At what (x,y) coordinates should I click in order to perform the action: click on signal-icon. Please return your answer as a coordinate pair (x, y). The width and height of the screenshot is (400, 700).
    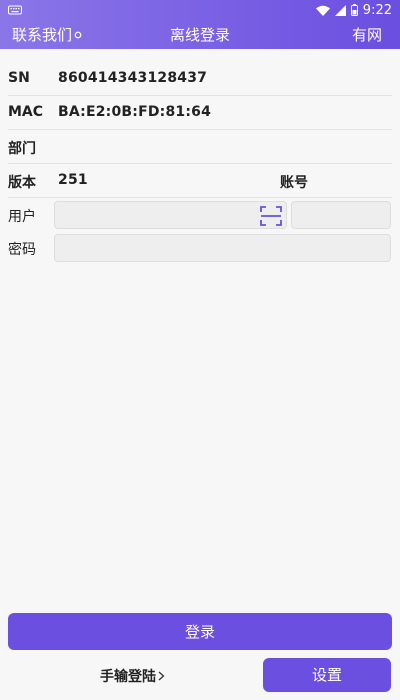
    Looking at the image, I should click on (340, 10).